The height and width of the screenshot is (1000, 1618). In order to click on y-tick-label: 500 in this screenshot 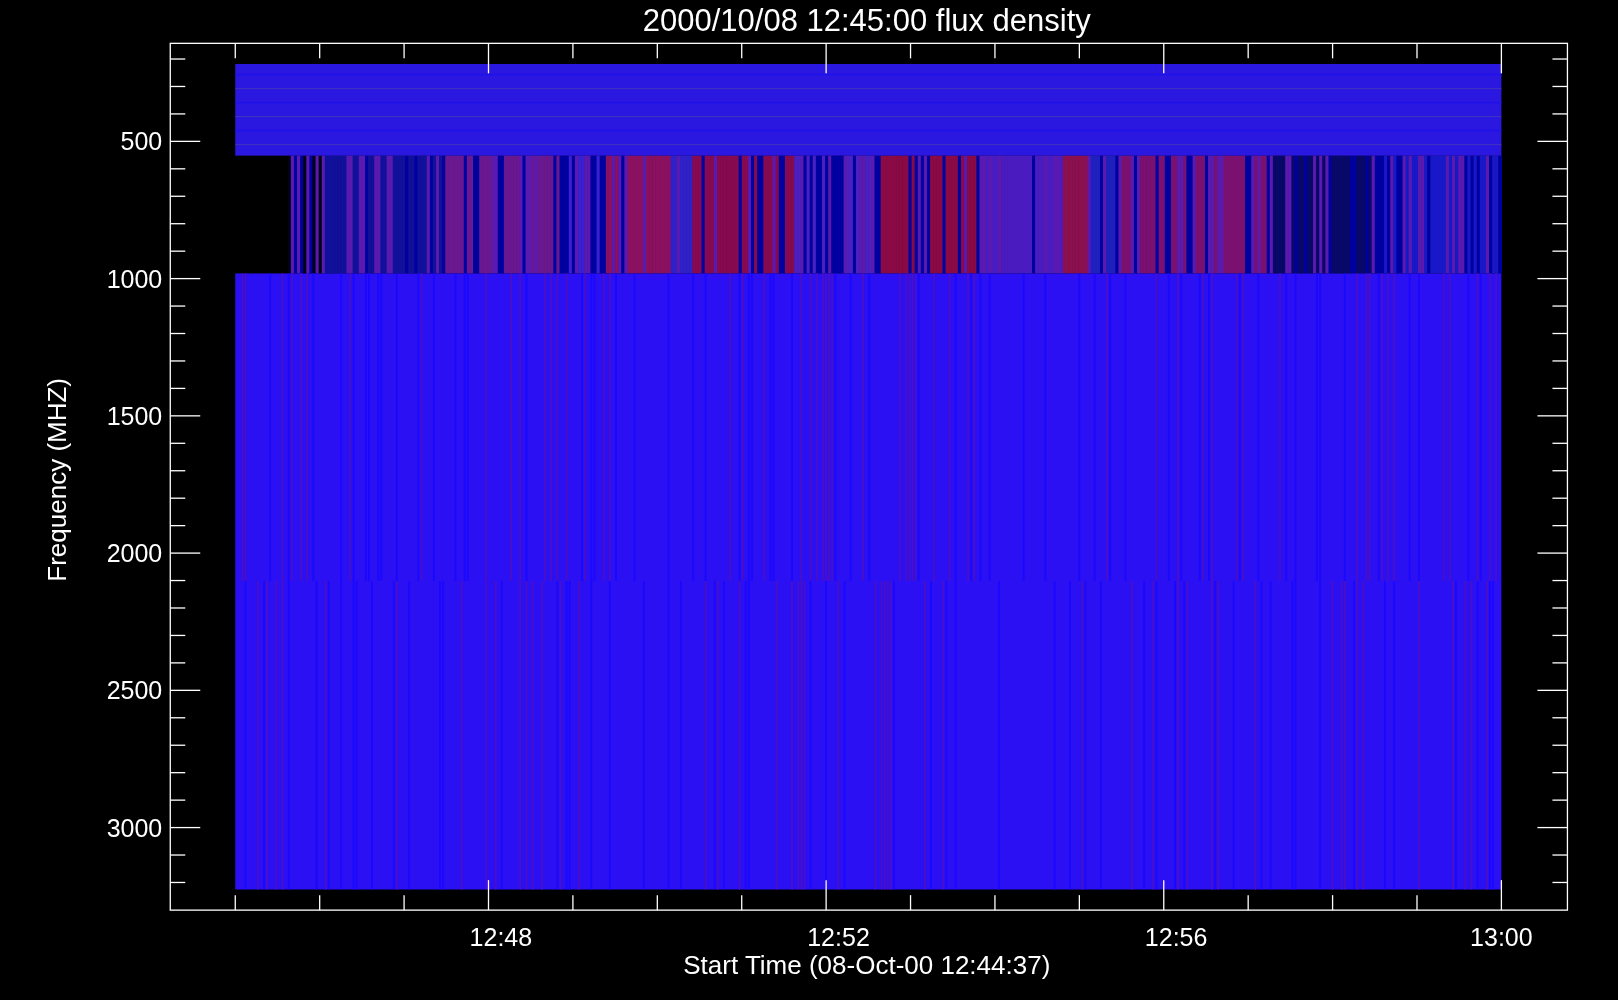, I will do `click(141, 141)`.